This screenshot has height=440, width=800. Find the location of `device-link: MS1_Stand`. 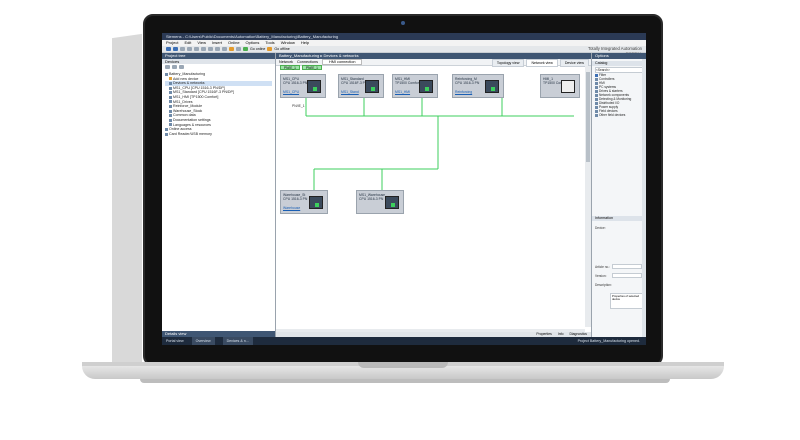

device-link: MS1_Stand is located at coordinates (350, 92).